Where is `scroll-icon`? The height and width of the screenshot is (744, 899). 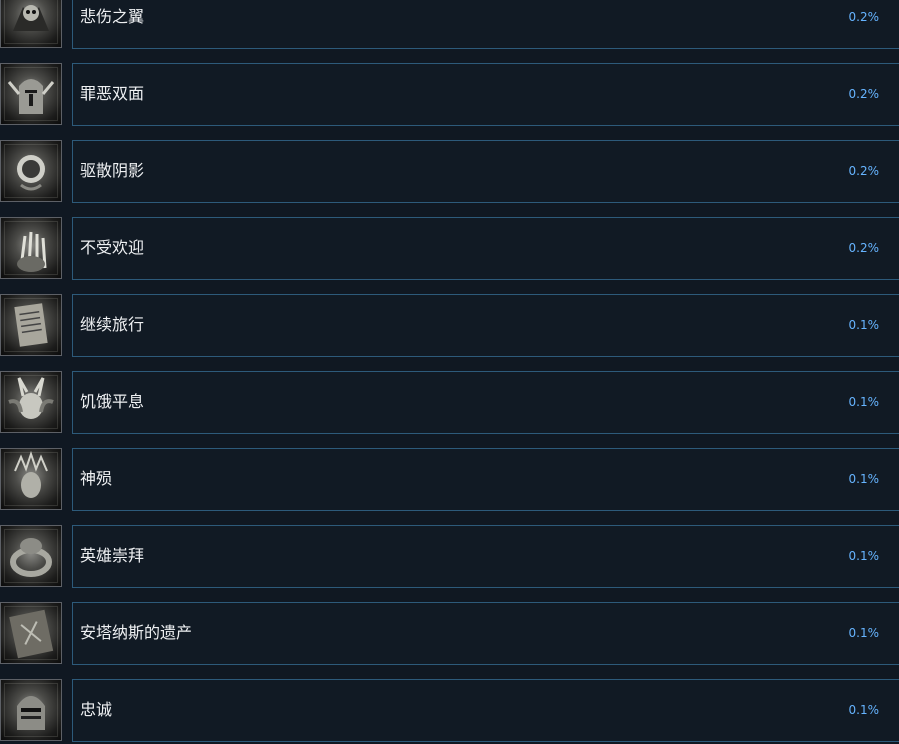
scroll-icon is located at coordinates (31, 325).